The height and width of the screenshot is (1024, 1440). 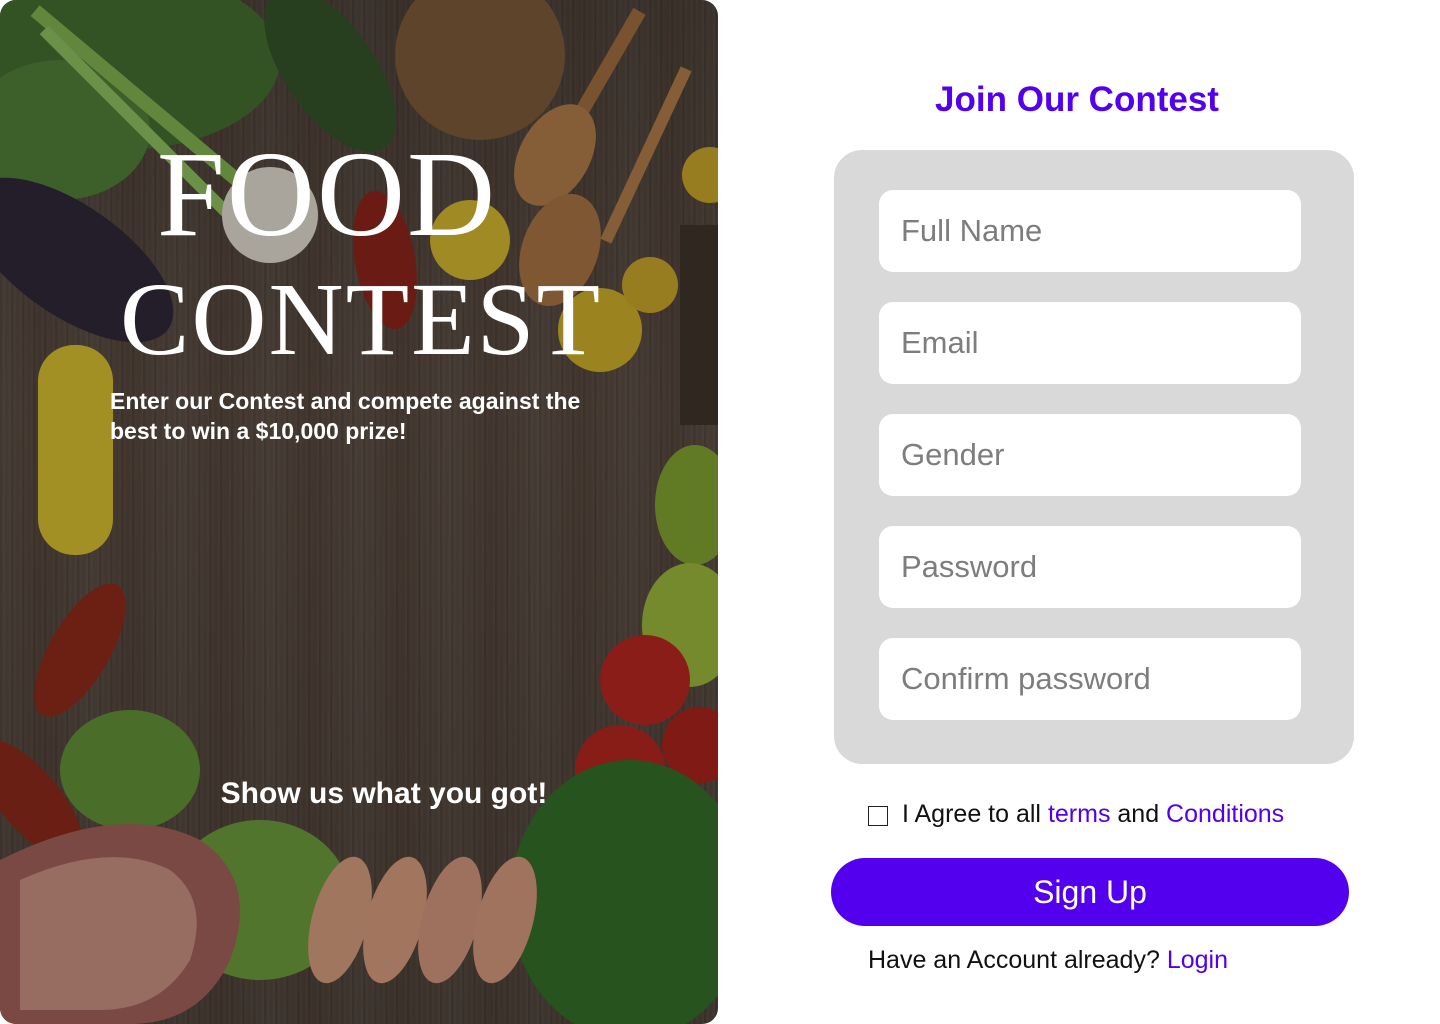 I want to click on sign-up-button: Sign Up, so click(x=1090, y=892).